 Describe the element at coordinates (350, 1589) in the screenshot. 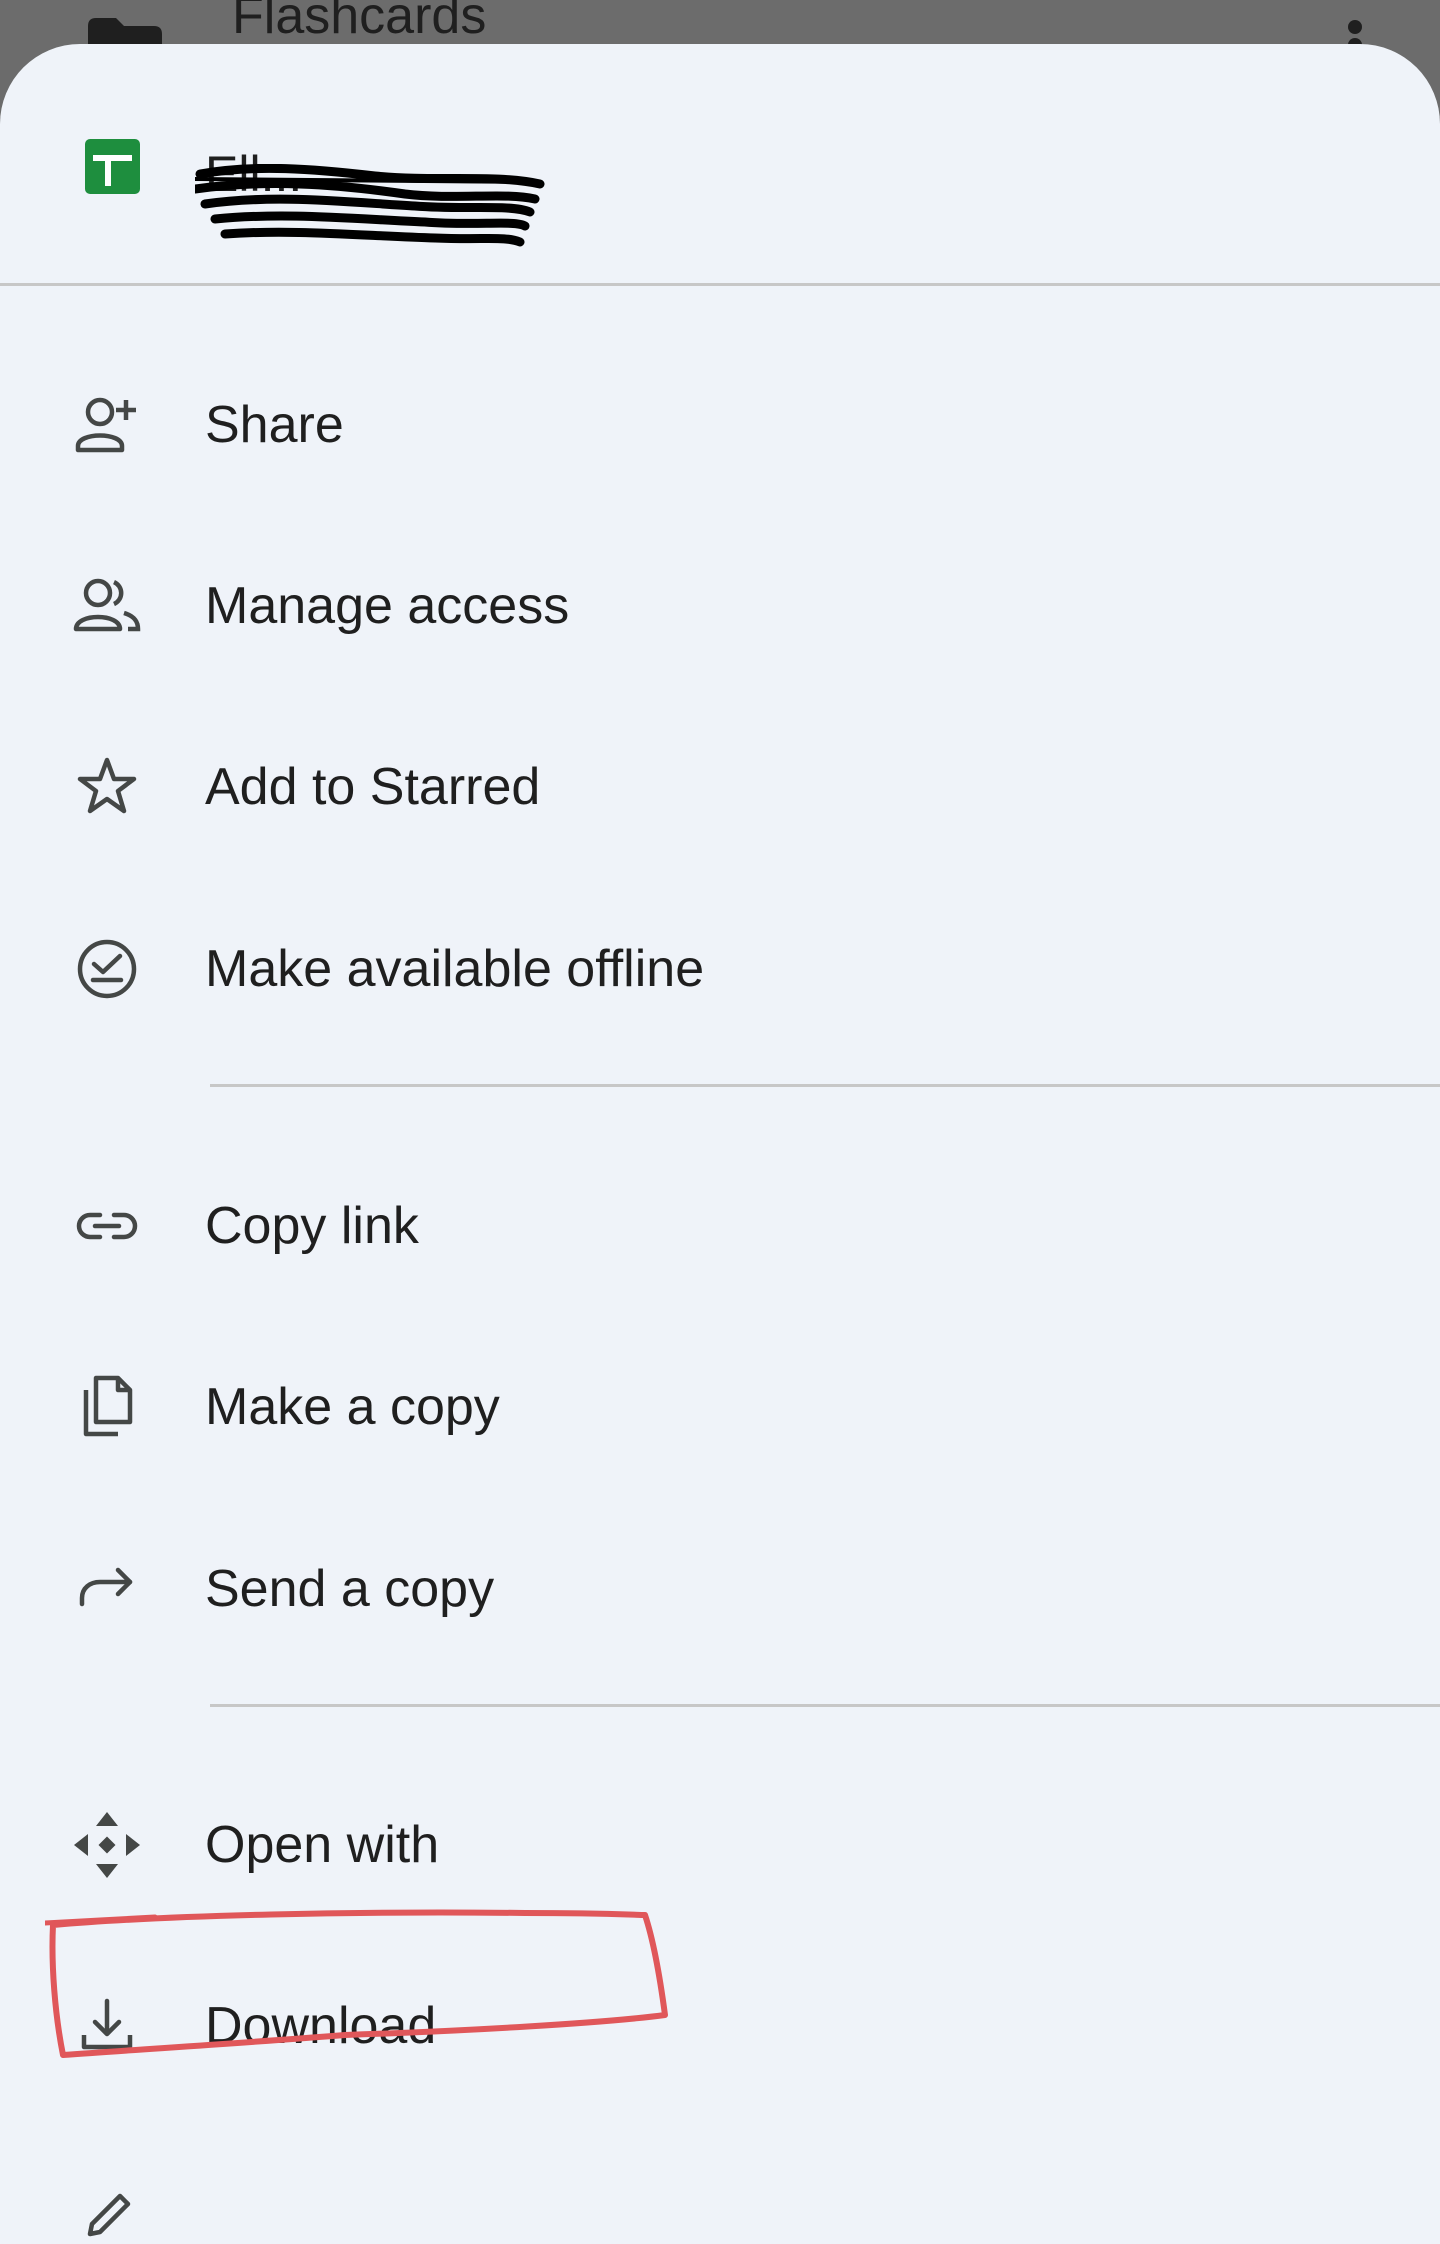

I see `menu-item-label: Send a copy` at that location.